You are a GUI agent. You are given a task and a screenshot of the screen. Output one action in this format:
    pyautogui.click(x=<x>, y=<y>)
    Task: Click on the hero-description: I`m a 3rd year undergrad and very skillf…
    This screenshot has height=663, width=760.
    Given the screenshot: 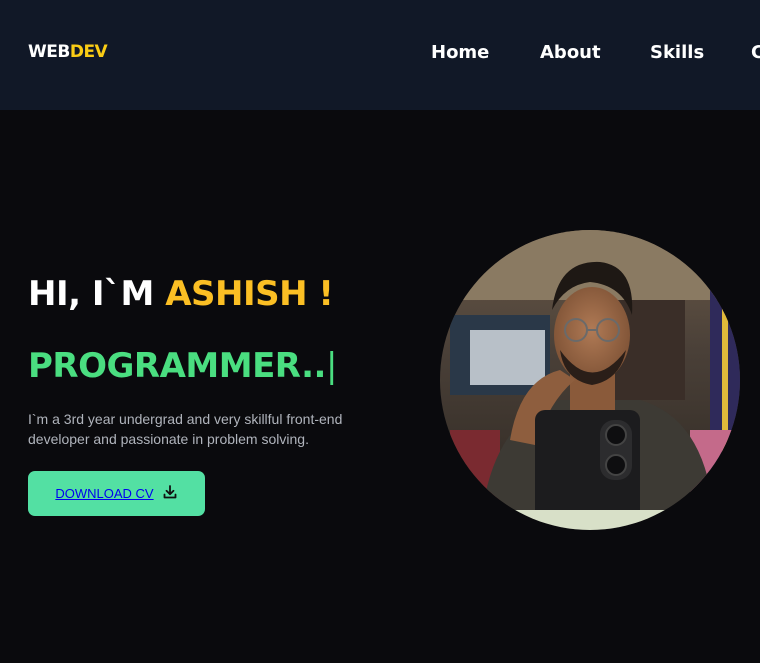 What is the action you would take?
    pyautogui.click(x=185, y=429)
    